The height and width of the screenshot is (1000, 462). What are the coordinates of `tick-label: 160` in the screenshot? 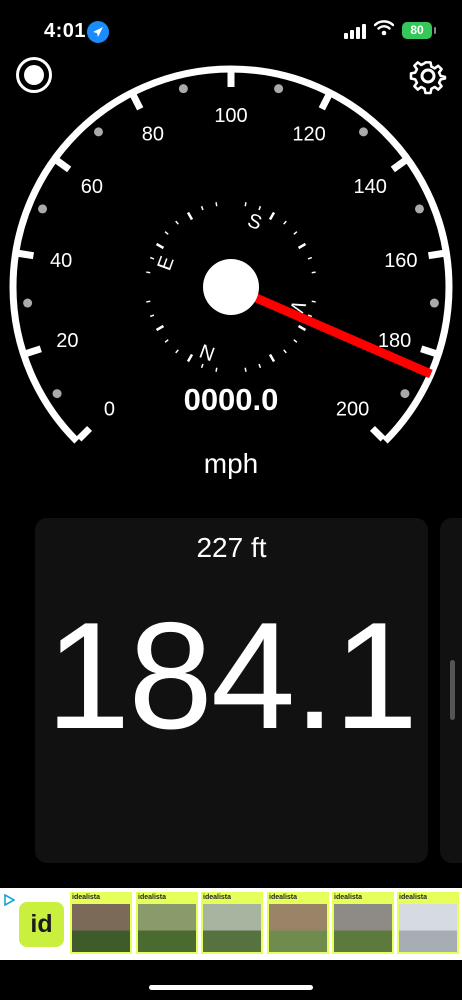 It's located at (400, 261).